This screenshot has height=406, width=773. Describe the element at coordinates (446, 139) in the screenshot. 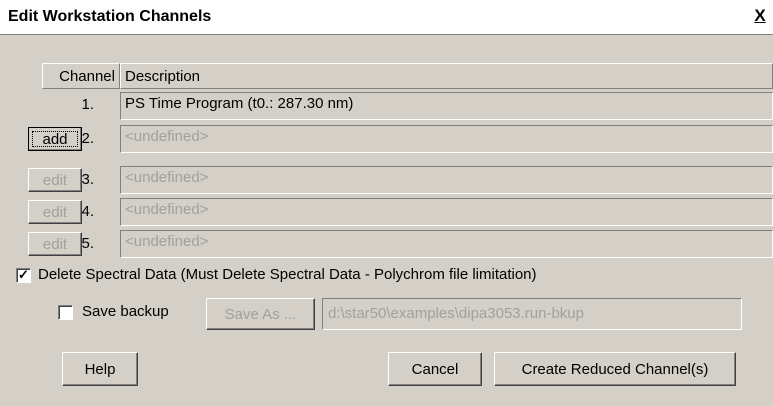

I see `channel-description-2: <undefined>` at that location.